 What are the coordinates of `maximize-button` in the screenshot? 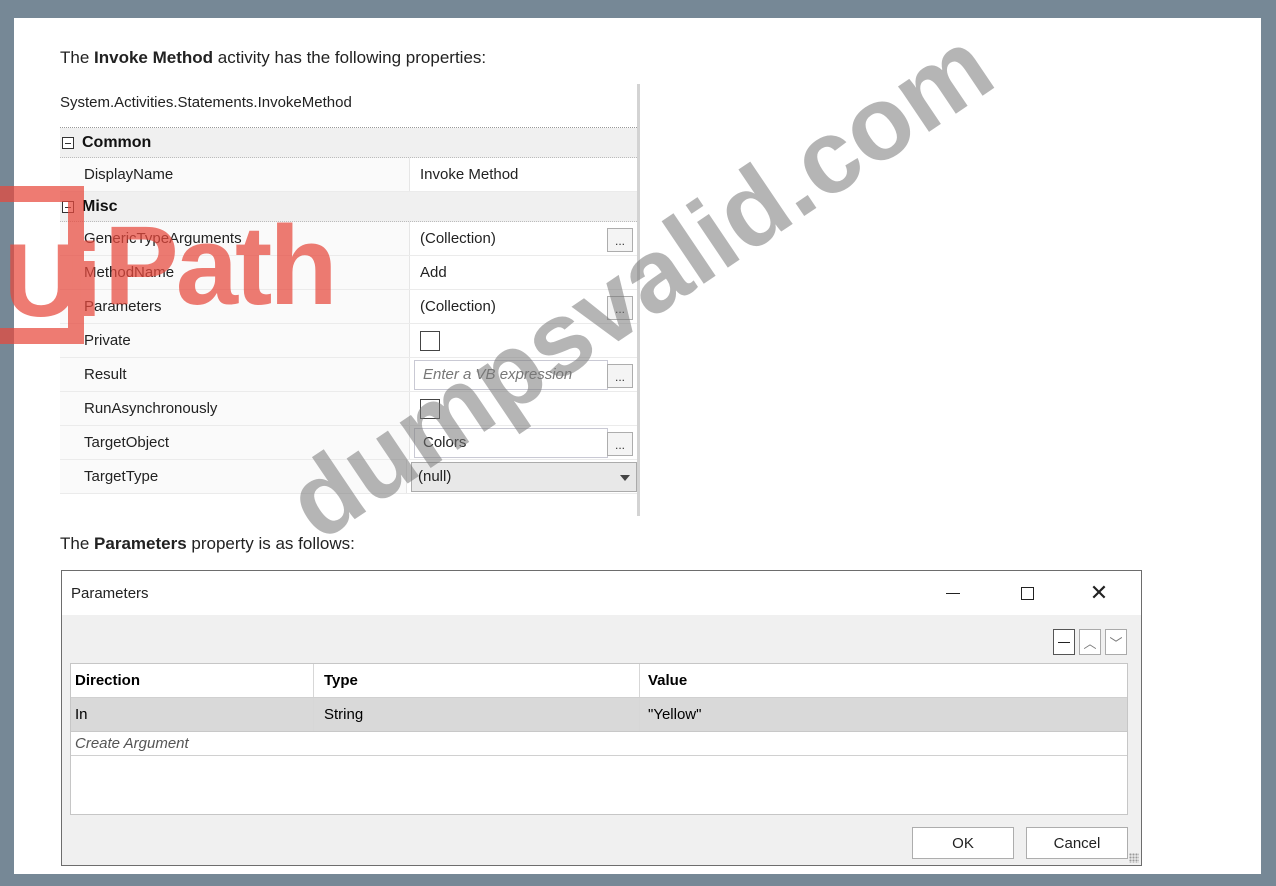 It's located at (1027, 593).